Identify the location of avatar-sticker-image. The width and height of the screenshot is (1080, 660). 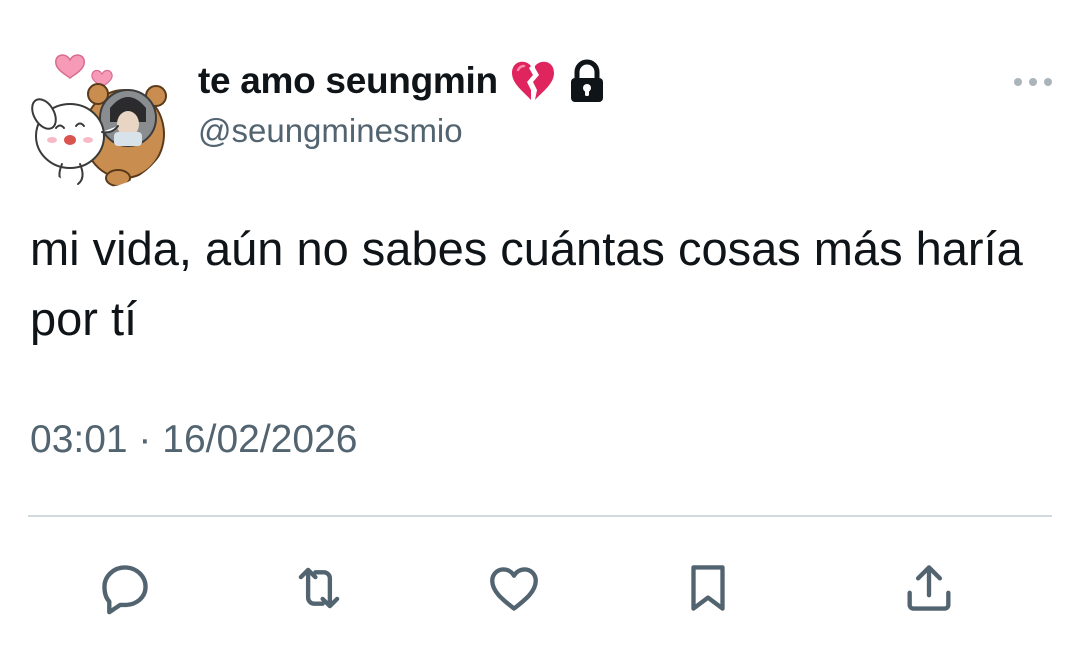
(99, 120).